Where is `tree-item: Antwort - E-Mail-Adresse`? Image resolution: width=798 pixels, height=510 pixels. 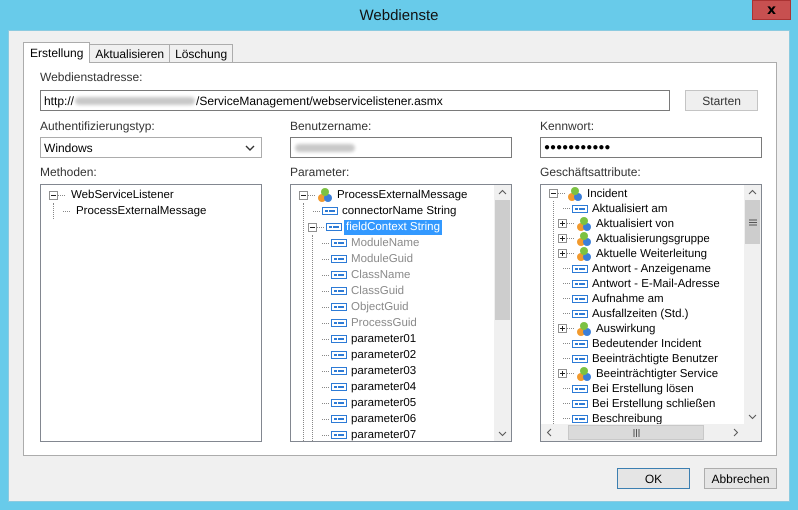 tree-item: Antwort - E-Mail-Adresse is located at coordinates (656, 283).